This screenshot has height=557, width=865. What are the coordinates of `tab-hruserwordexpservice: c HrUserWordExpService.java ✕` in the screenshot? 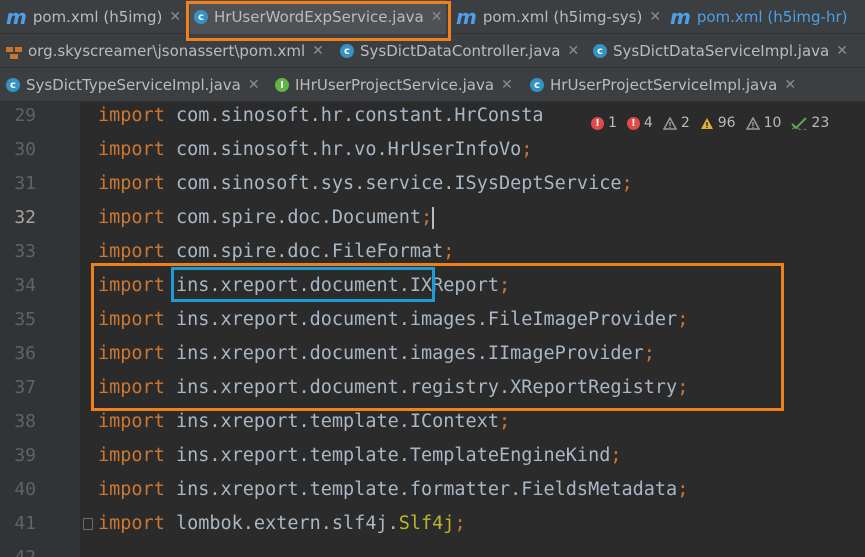 It's located at (318, 17).